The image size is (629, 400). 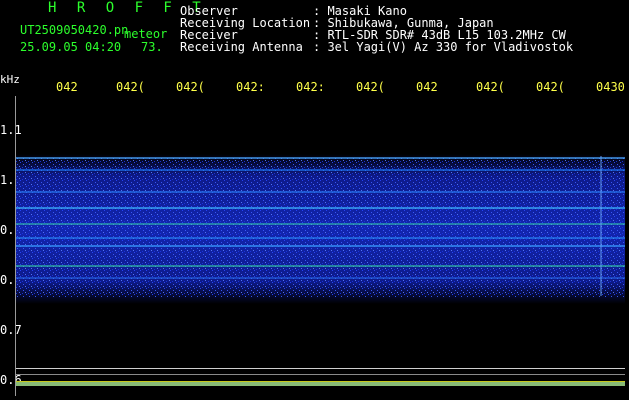 What do you see at coordinates (320, 383) in the screenshot?
I see `noise-floor` at bounding box center [320, 383].